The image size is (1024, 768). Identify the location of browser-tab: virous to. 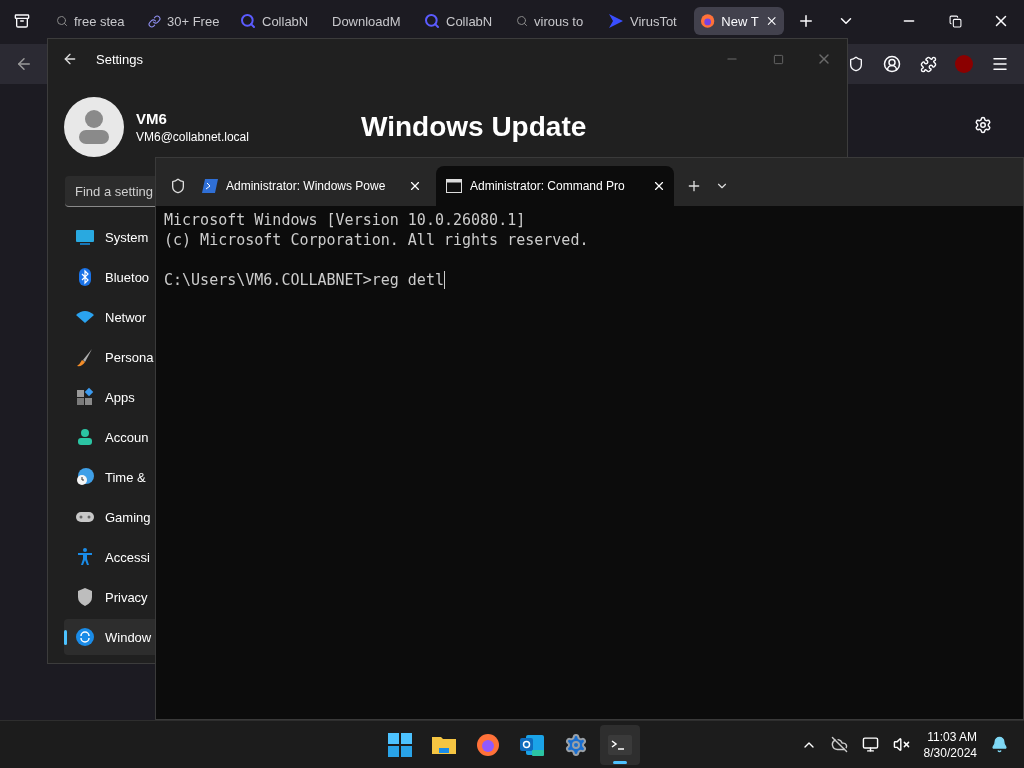
(555, 21).